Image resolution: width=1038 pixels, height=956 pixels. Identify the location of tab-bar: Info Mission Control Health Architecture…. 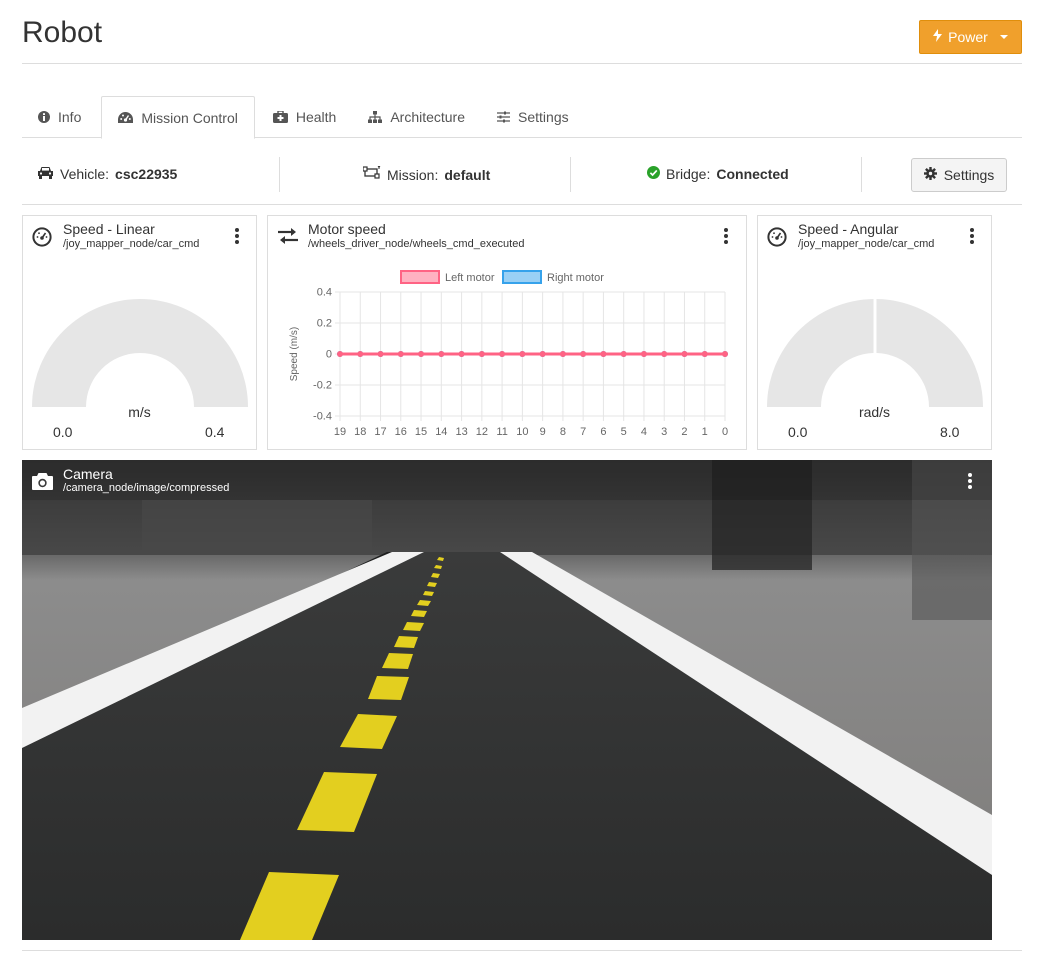
(522, 117).